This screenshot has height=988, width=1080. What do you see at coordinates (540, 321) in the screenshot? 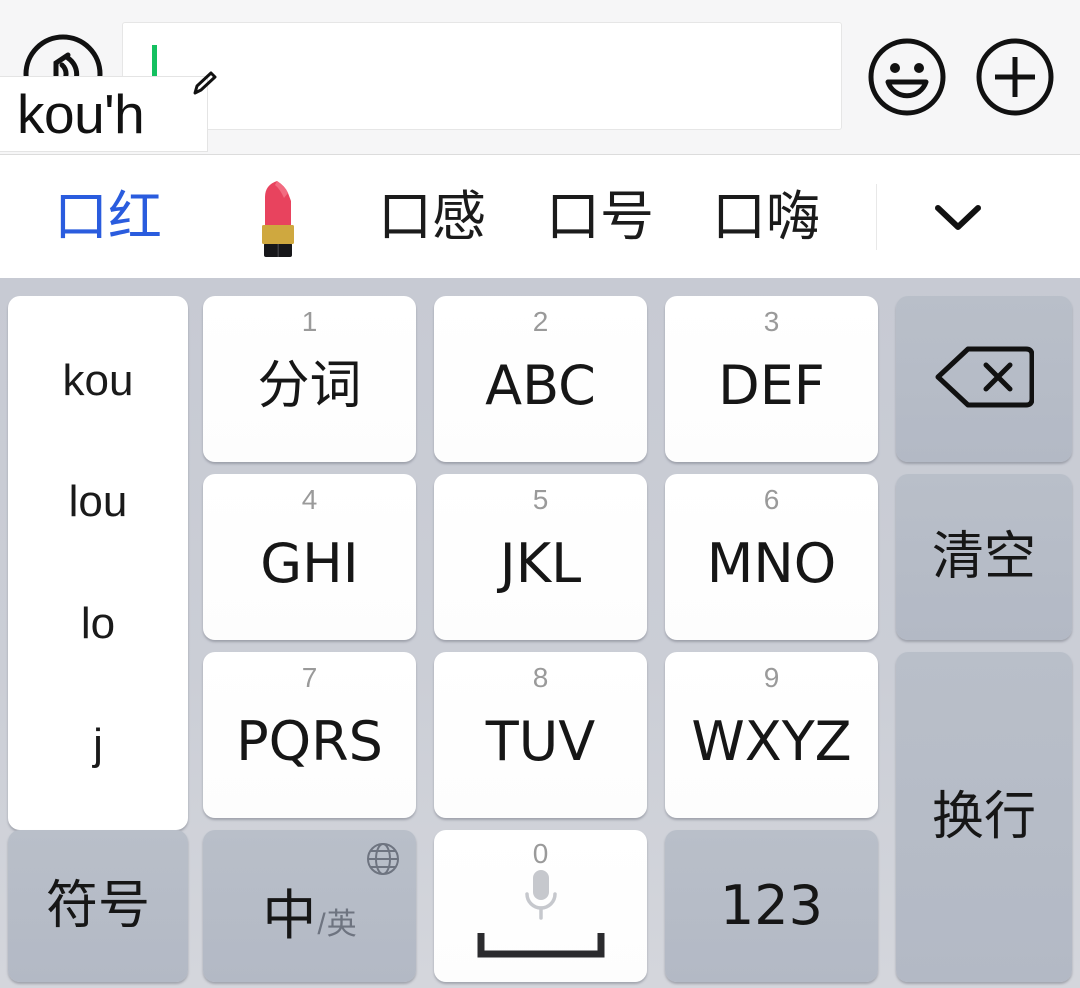
I see `key-2-number: 2` at bounding box center [540, 321].